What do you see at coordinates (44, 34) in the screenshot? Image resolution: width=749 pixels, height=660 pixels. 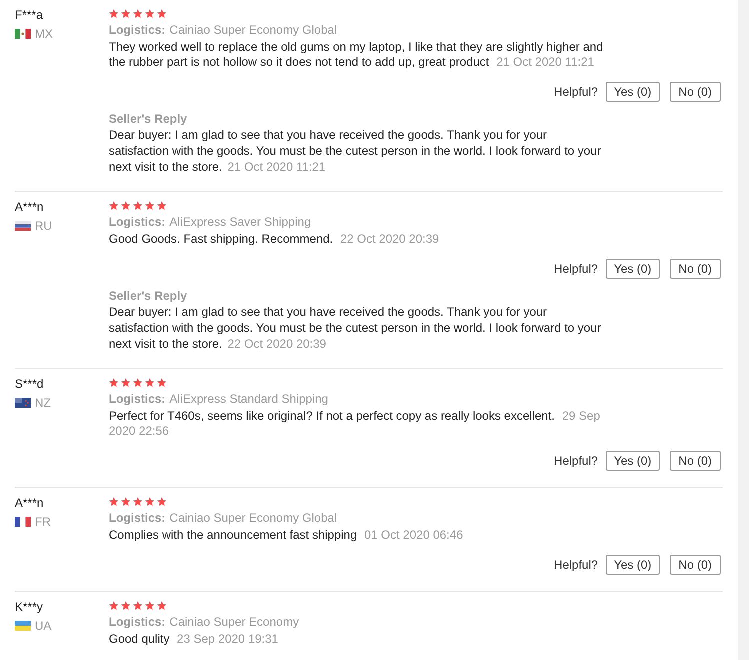 I see `country-code: MX` at bounding box center [44, 34].